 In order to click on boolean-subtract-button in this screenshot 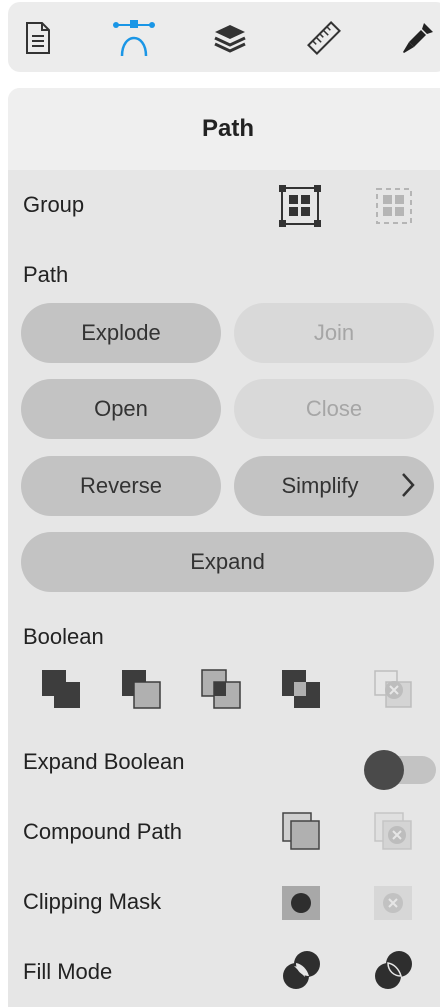, I will do `click(141, 689)`.